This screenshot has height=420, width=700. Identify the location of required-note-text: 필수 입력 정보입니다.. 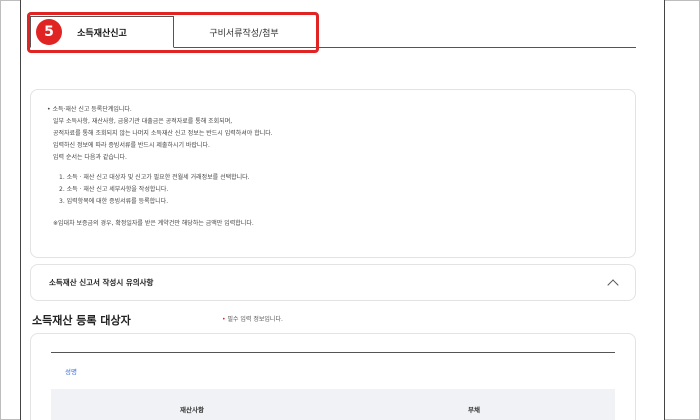
(255, 319).